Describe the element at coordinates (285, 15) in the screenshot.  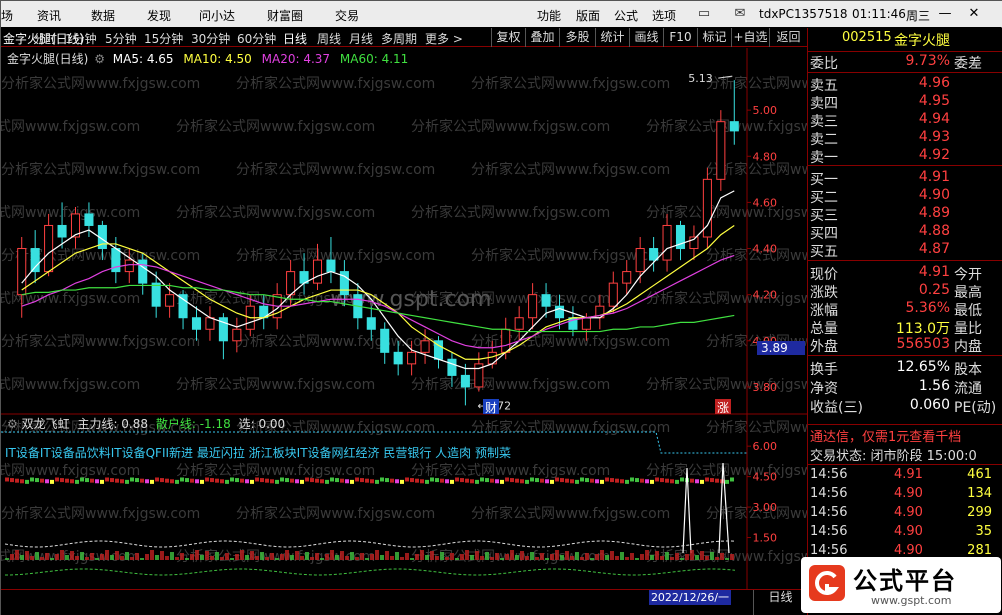
I see `menu-item-wealth: 财富圈` at that location.